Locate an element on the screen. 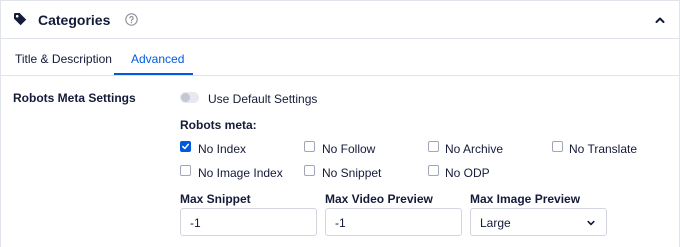 The image size is (680, 247). max-image-preview-select: Large is located at coordinates (538, 222).